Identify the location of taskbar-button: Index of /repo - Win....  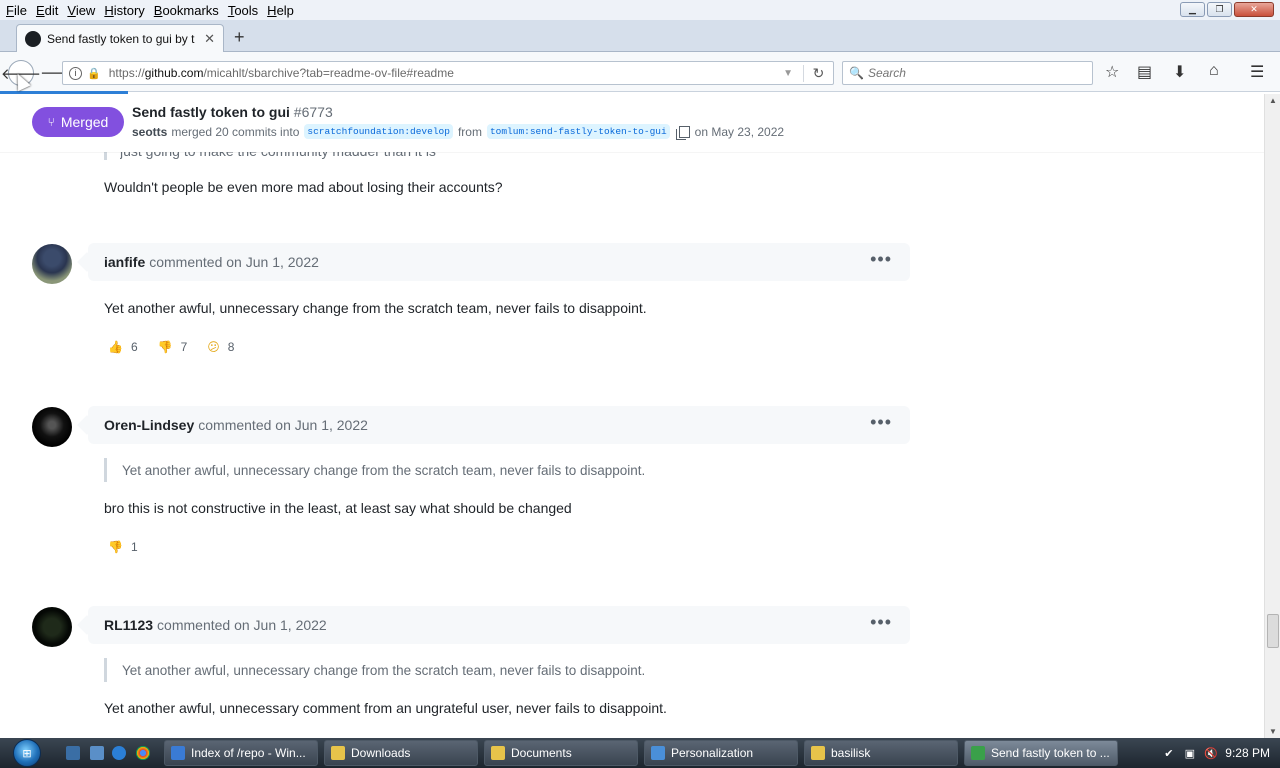
(241, 753).